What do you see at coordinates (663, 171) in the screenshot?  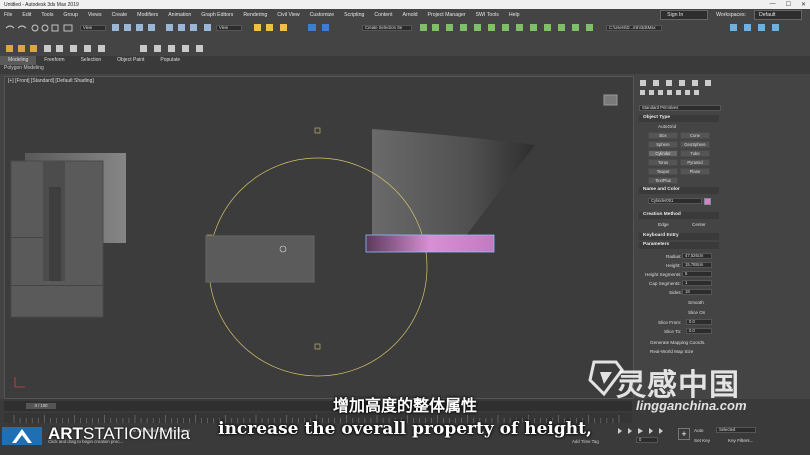 I see `teapot-button: Teapot` at bounding box center [663, 171].